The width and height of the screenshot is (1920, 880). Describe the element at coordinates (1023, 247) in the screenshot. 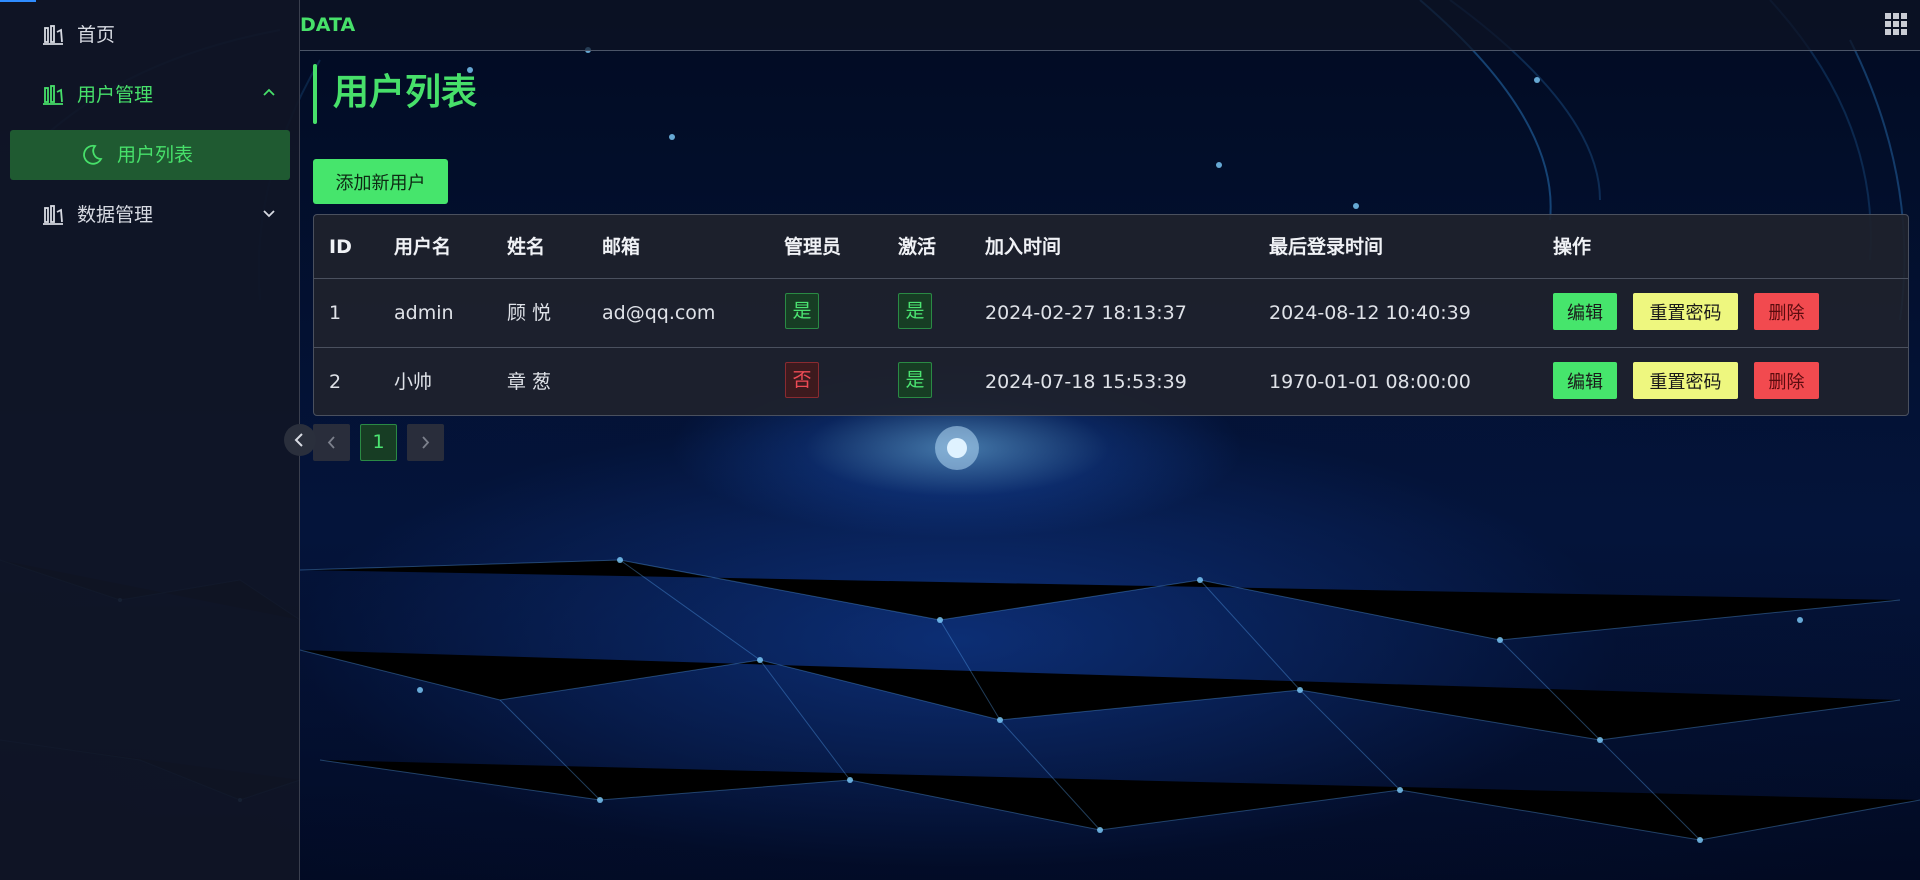

I see `column-header-joined: 加入时间` at that location.